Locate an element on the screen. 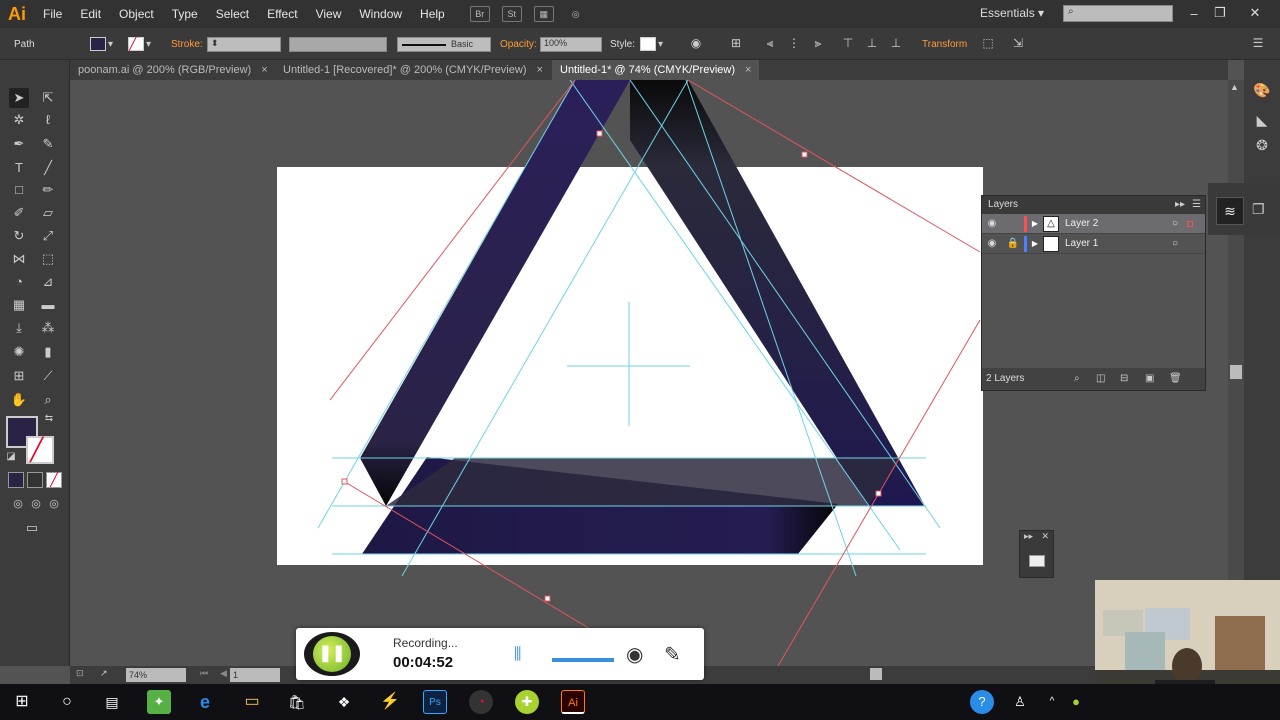 Image resolution: width=1280 pixels, height=720 pixels. search-input: ⌕ is located at coordinates (1118, 13).